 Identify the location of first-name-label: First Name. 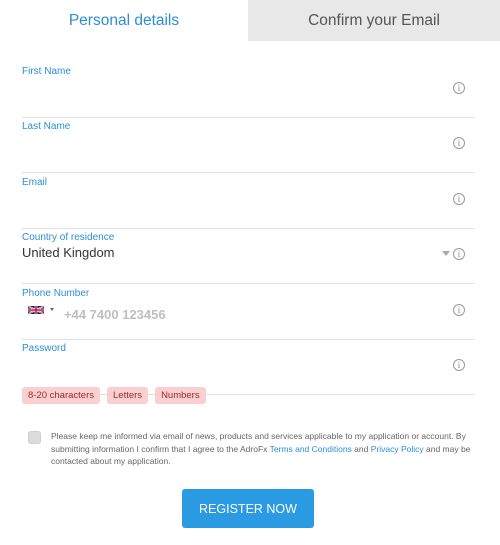
(46, 71).